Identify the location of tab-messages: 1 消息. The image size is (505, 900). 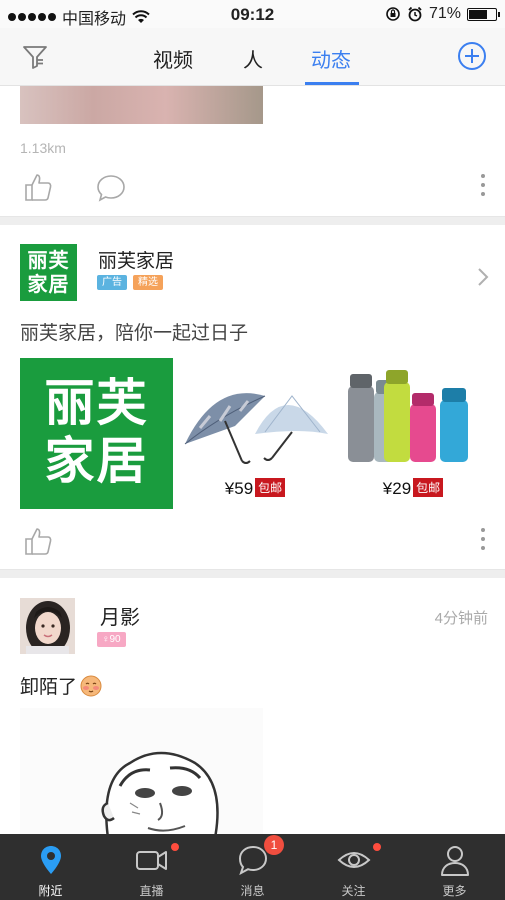
(252, 867).